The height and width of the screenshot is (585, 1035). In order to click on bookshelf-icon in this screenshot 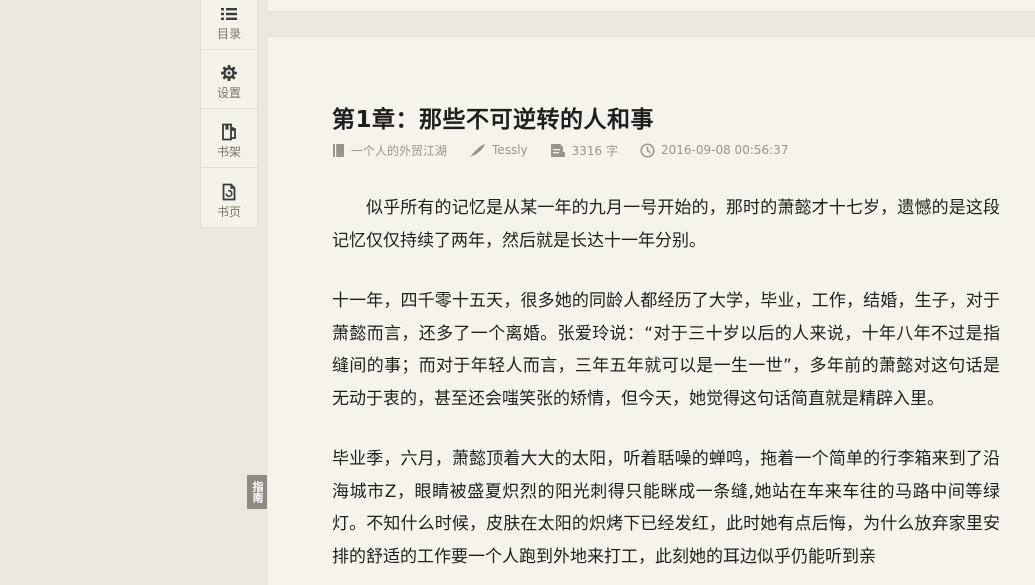, I will do `click(229, 132)`.